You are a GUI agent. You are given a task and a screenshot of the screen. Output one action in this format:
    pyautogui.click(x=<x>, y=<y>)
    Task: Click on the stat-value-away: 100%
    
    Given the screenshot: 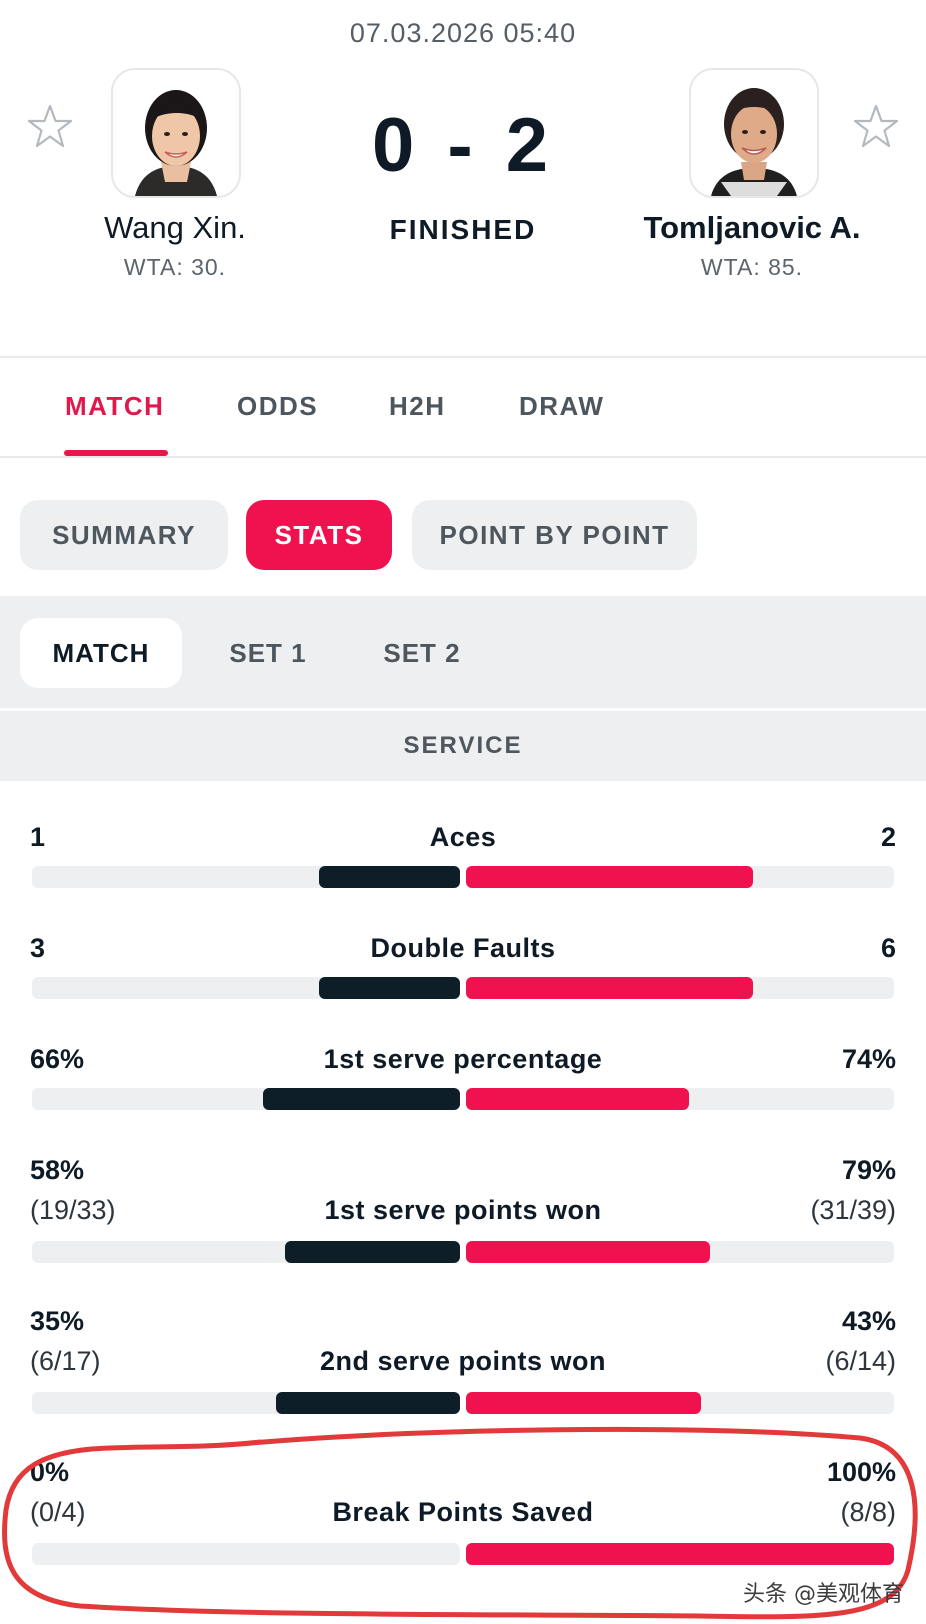 What is the action you would take?
    pyautogui.click(x=861, y=1472)
    